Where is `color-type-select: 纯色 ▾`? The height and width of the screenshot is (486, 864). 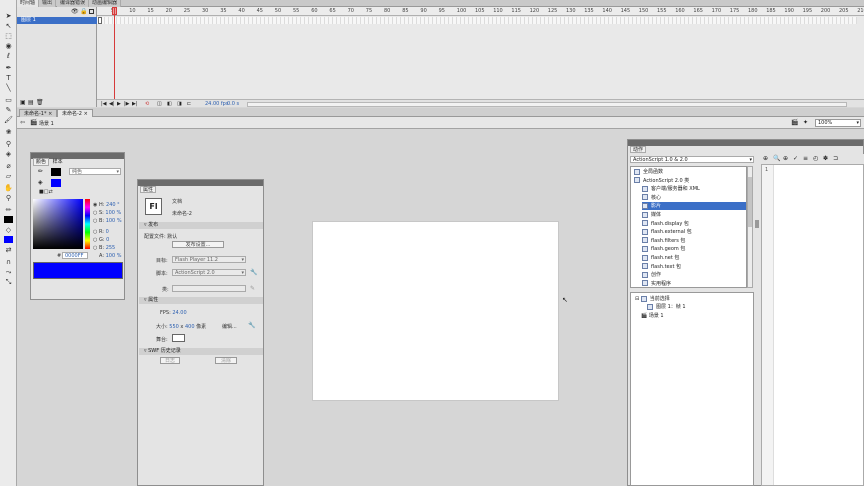 color-type-select: 纯色 ▾ is located at coordinates (95, 171).